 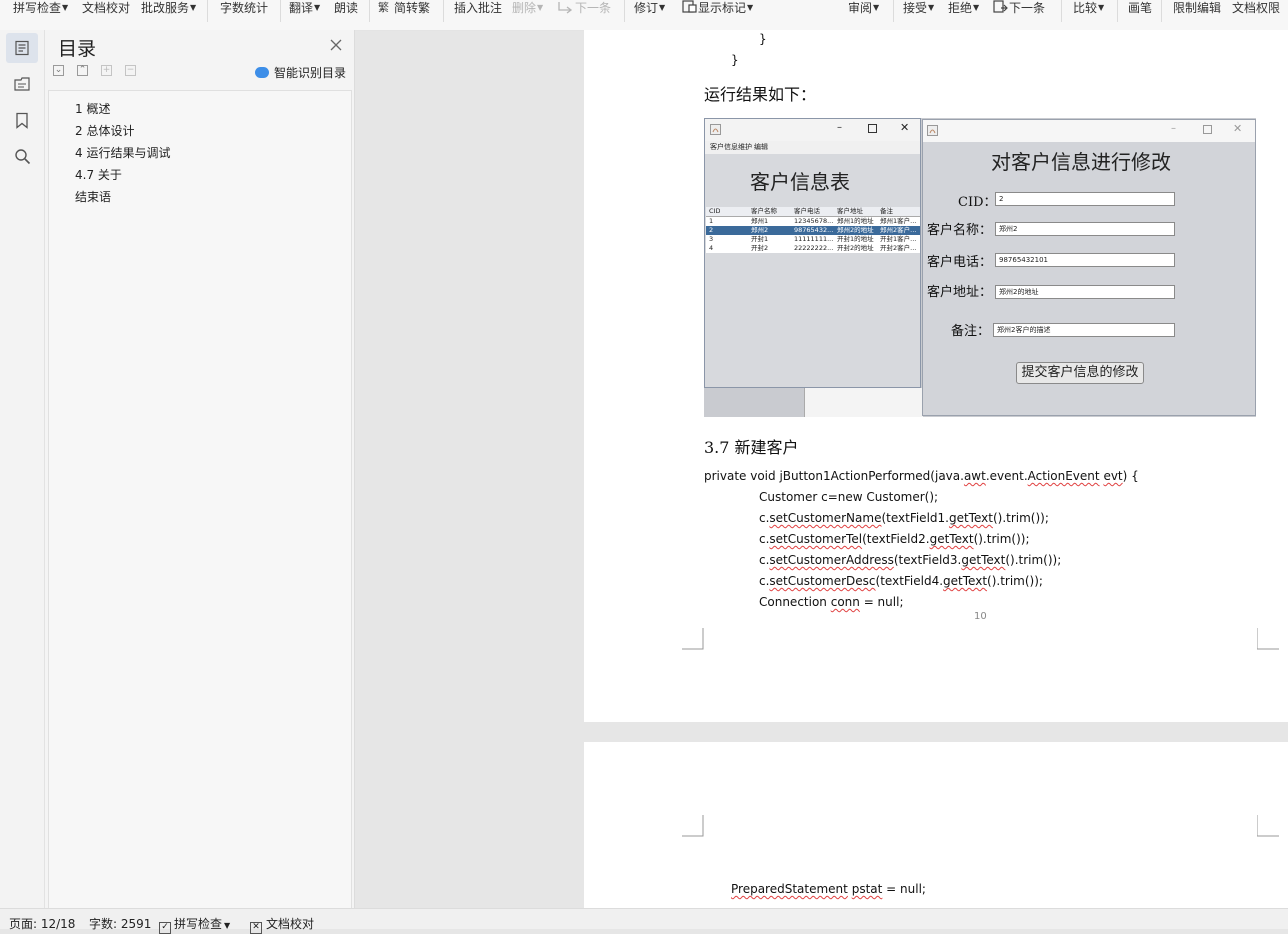 I want to click on table-cell: 郑州2的地址, so click(x=855, y=230).